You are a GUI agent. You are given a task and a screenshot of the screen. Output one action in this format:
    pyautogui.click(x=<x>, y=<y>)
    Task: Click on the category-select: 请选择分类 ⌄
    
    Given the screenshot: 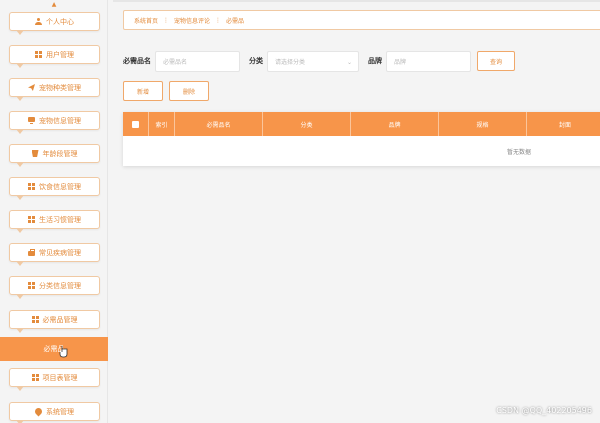 What is the action you would take?
    pyautogui.click(x=313, y=61)
    